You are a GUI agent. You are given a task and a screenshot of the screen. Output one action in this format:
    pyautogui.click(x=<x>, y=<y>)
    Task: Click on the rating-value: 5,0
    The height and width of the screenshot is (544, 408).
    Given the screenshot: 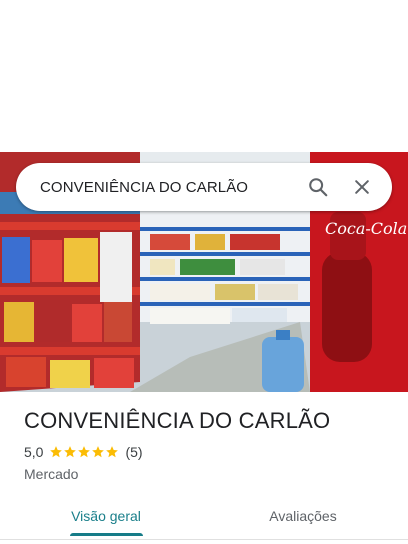 What is the action you would take?
    pyautogui.click(x=34, y=452)
    